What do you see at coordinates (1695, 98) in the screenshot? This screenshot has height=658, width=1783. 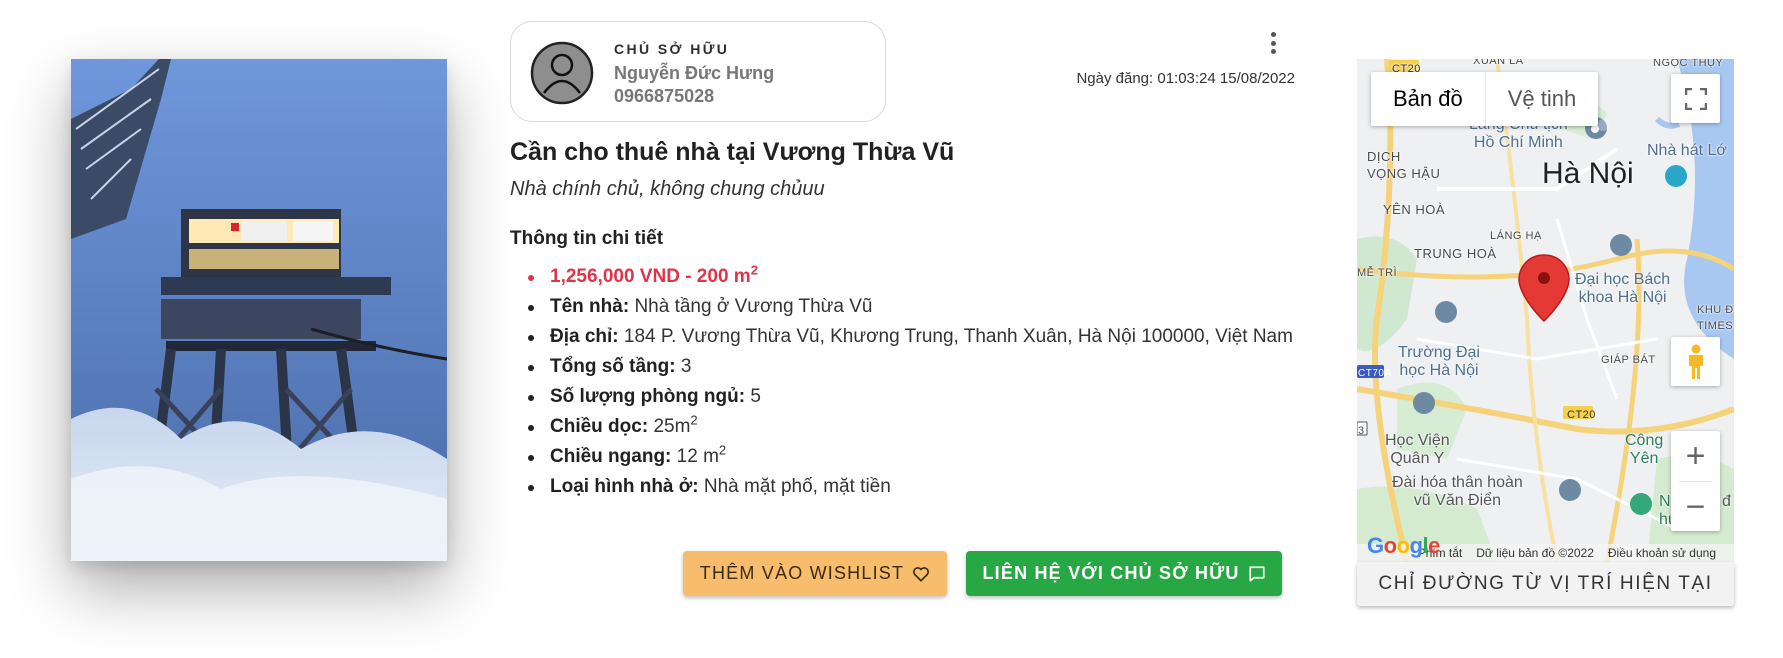 I see `fullscreen-icon` at bounding box center [1695, 98].